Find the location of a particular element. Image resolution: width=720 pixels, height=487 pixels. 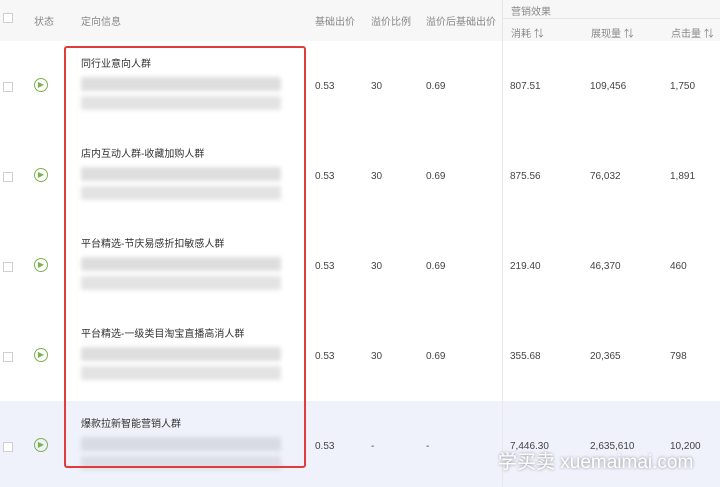

clicks-value: 460 is located at coordinates (678, 266).